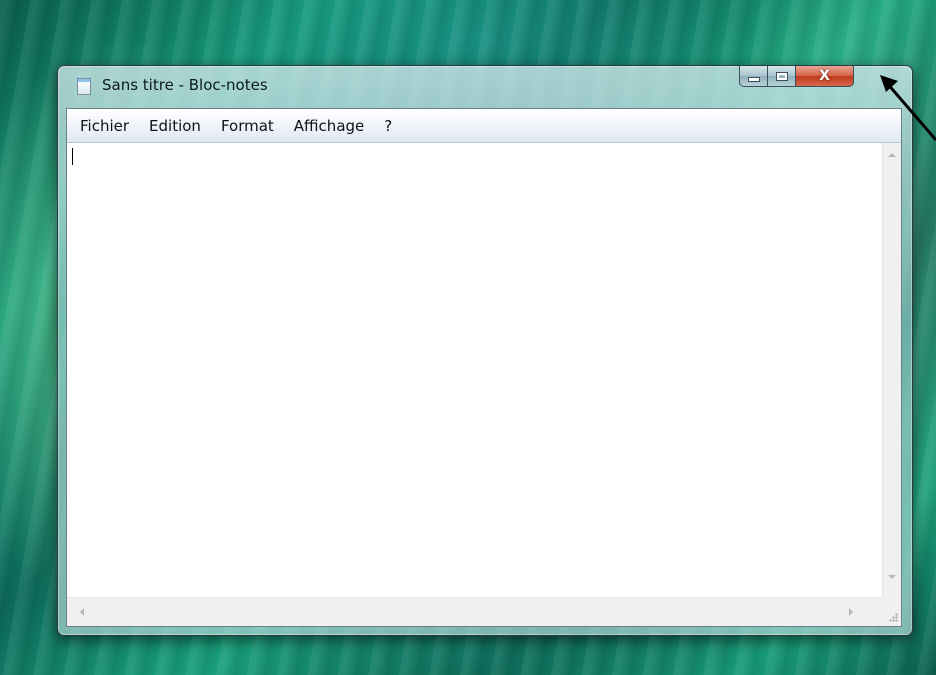  What do you see at coordinates (103, 126) in the screenshot?
I see `menu-fichier: Fichier` at bounding box center [103, 126].